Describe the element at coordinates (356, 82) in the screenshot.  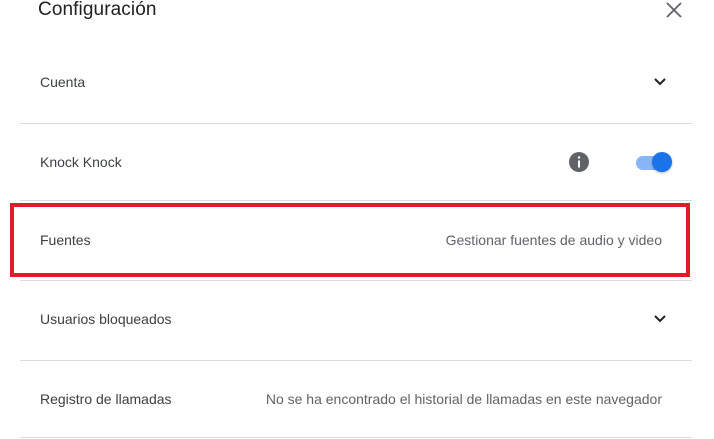
I see `setting-row-cuenta: Cuenta` at that location.